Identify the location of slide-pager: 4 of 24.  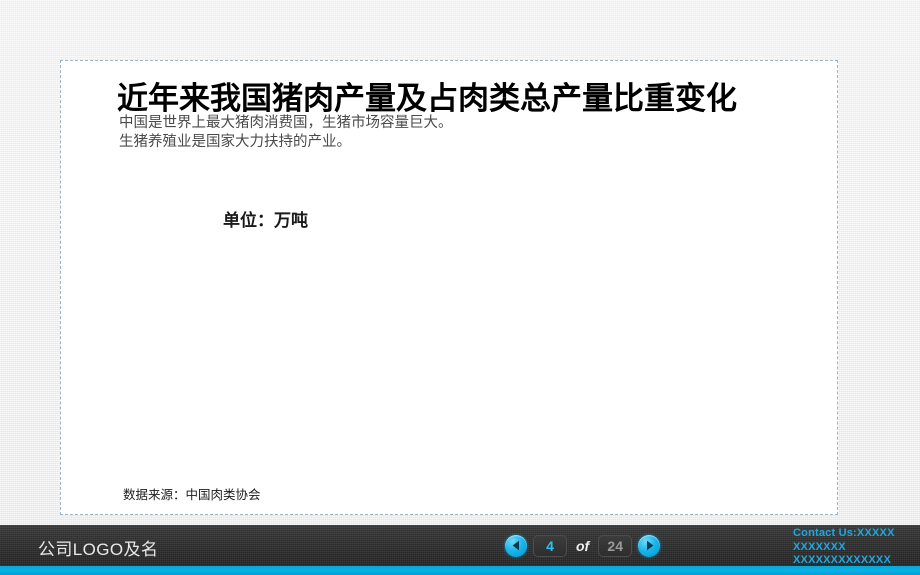
(583, 545).